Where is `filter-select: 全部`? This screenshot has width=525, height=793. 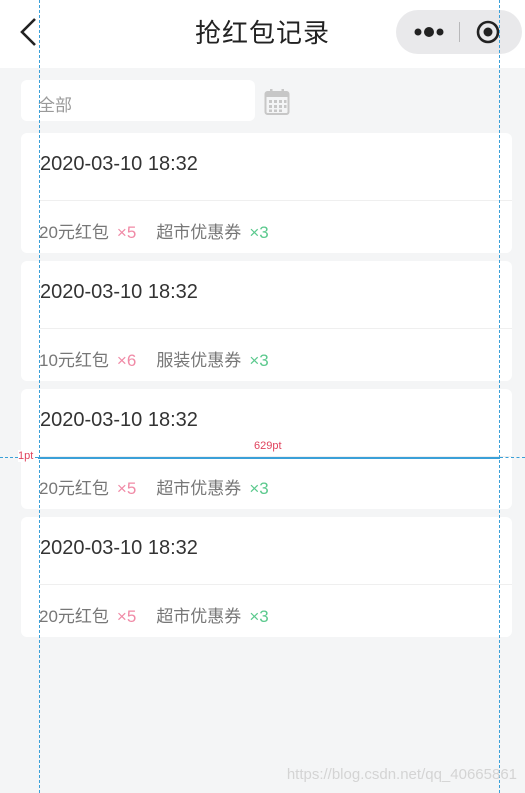 filter-select: 全部 is located at coordinates (138, 100).